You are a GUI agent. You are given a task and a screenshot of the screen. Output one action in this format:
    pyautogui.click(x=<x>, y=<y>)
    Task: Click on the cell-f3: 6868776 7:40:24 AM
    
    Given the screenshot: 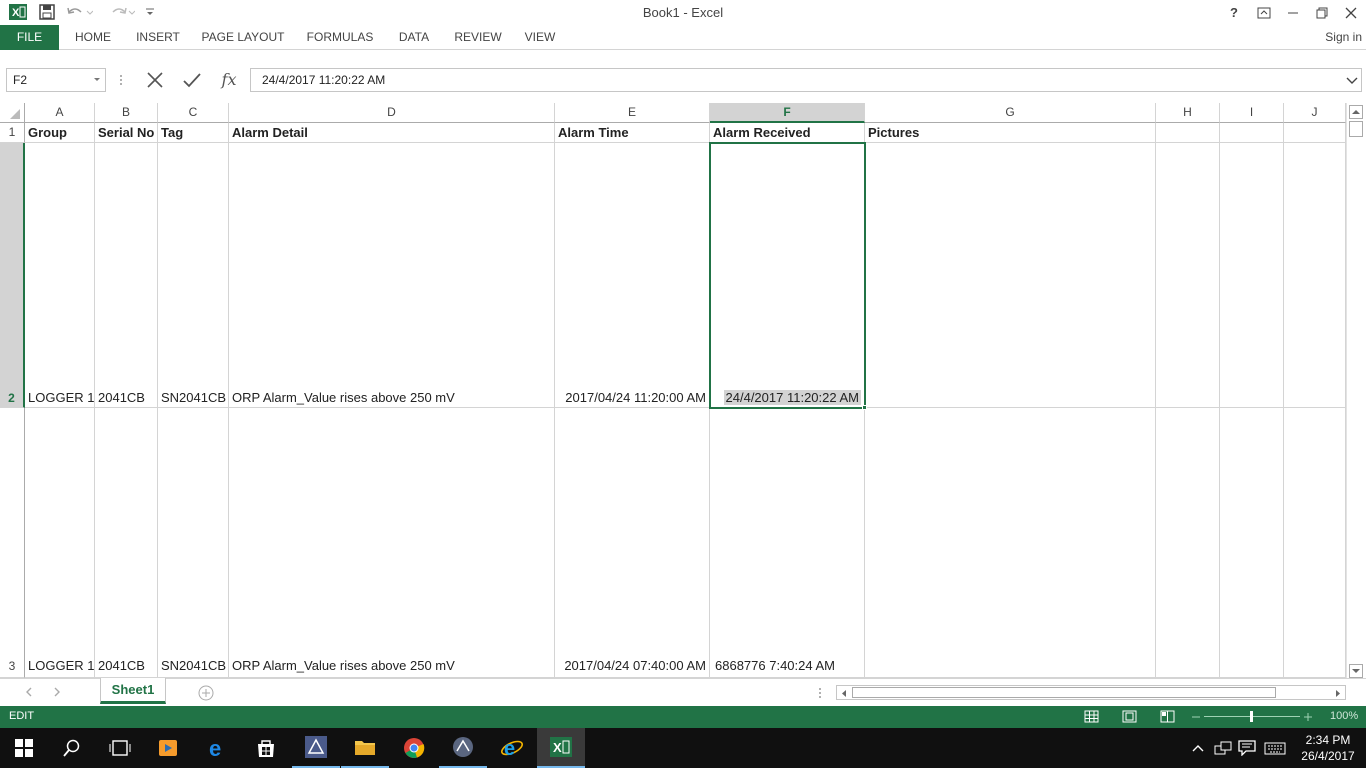 What is the action you would take?
    pyautogui.click(x=787, y=543)
    